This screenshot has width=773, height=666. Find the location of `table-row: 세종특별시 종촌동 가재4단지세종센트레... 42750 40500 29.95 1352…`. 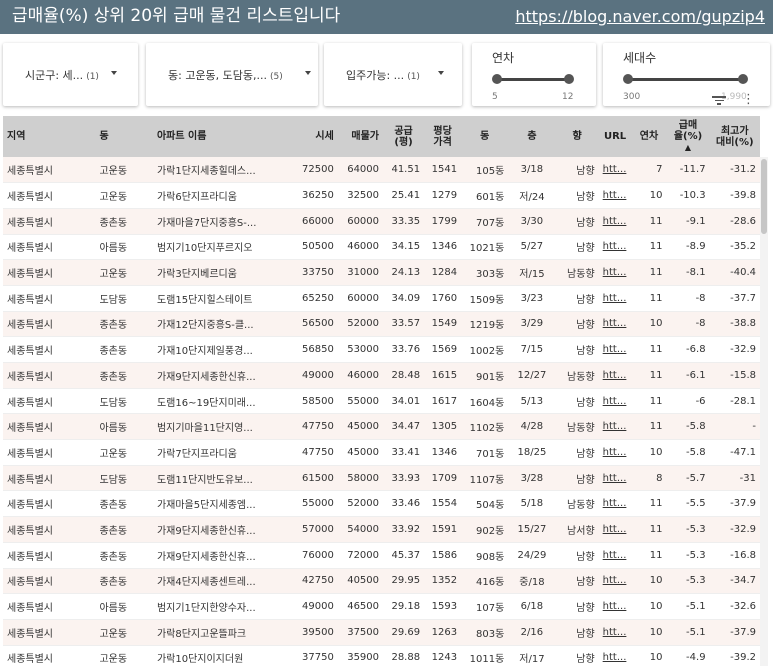

table-row: 세종특별시 종촌동 가재4단지세종센트레... 42750 40500 29.95 1352… is located at coordinates (381, 581).